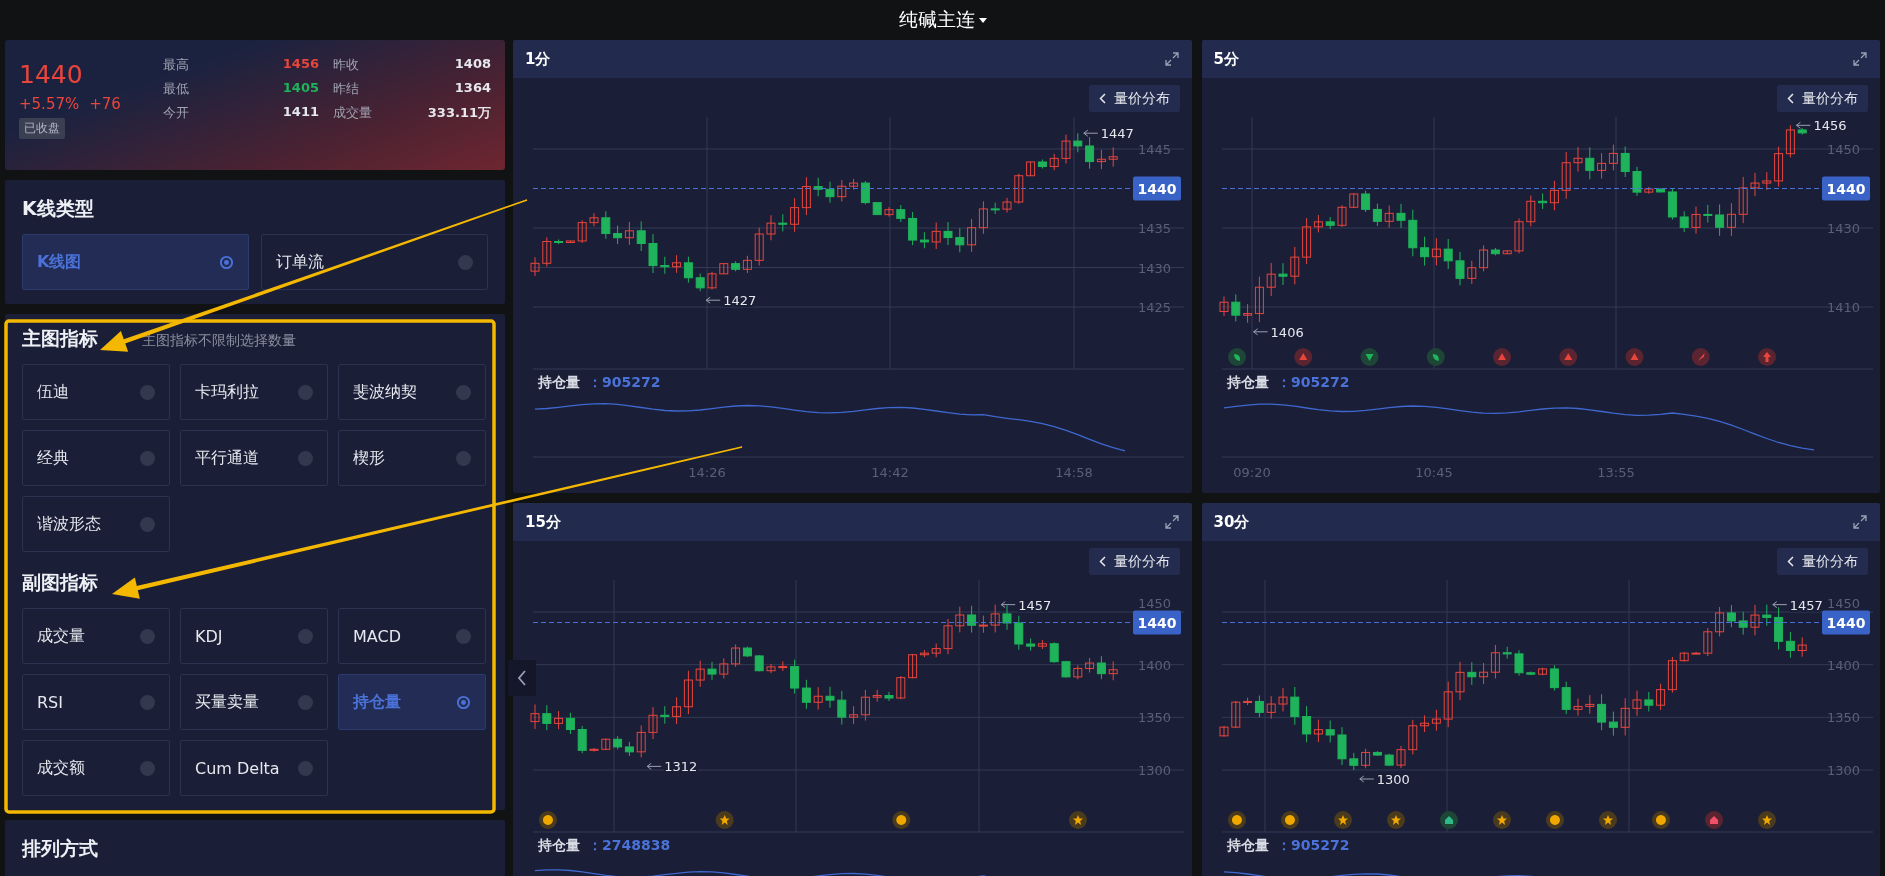  Describe the element at coordinates (254, 702) in the screenshot. I see `option-tile: 买量卖量` at that location.